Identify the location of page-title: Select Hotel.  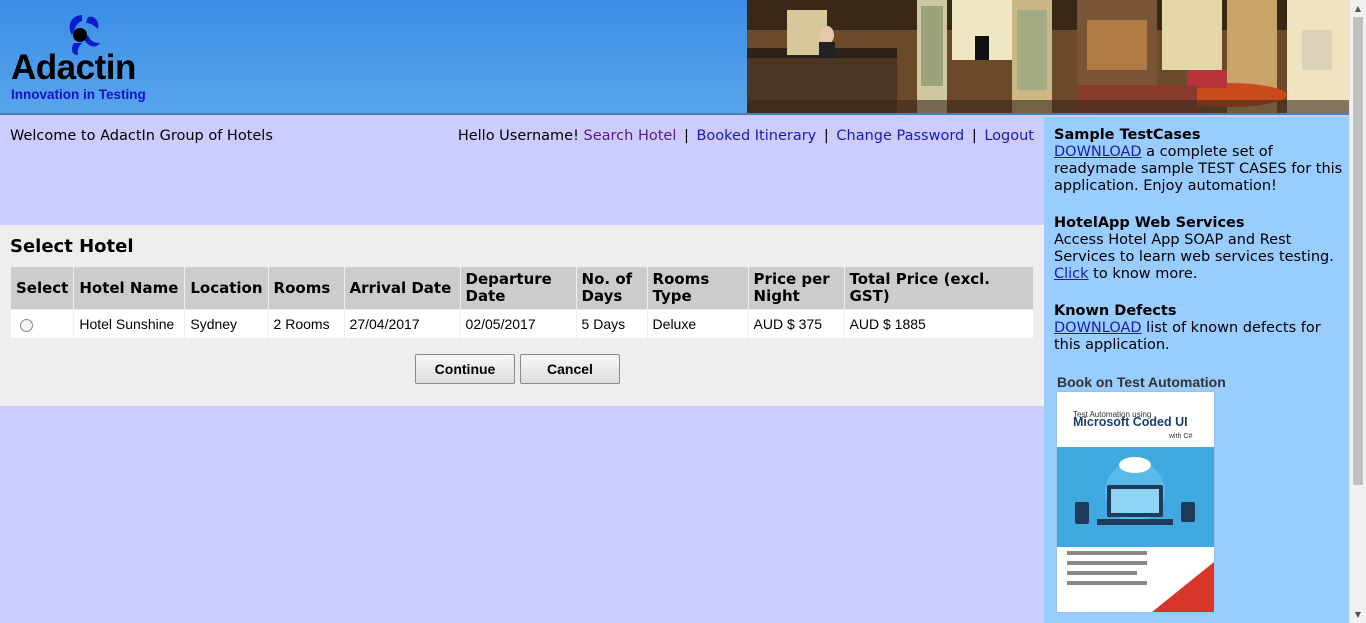
(72, 246).